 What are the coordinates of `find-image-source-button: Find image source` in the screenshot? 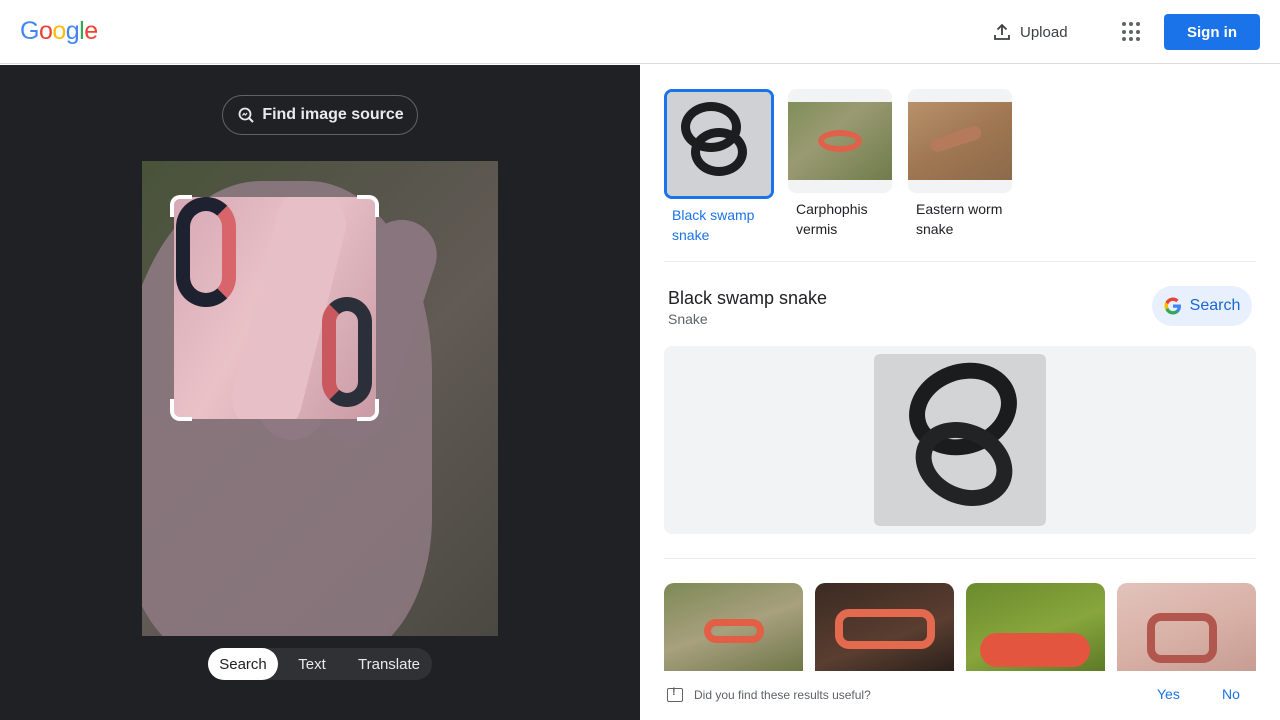 It's located at (320, 115).